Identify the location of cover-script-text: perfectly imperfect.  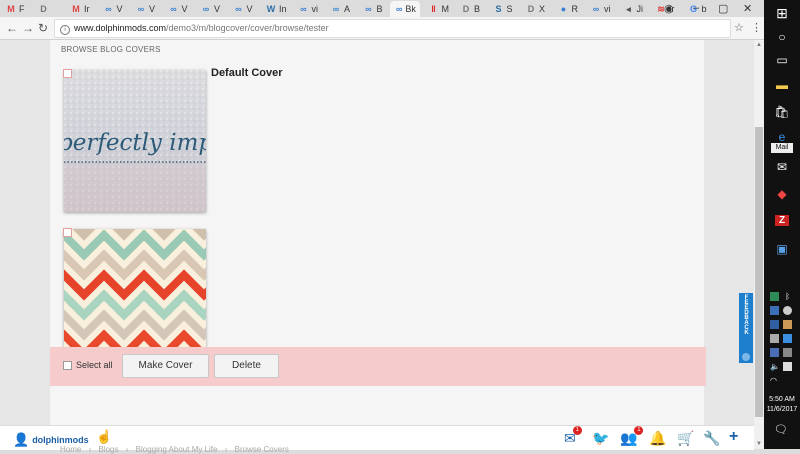
(135, 143).